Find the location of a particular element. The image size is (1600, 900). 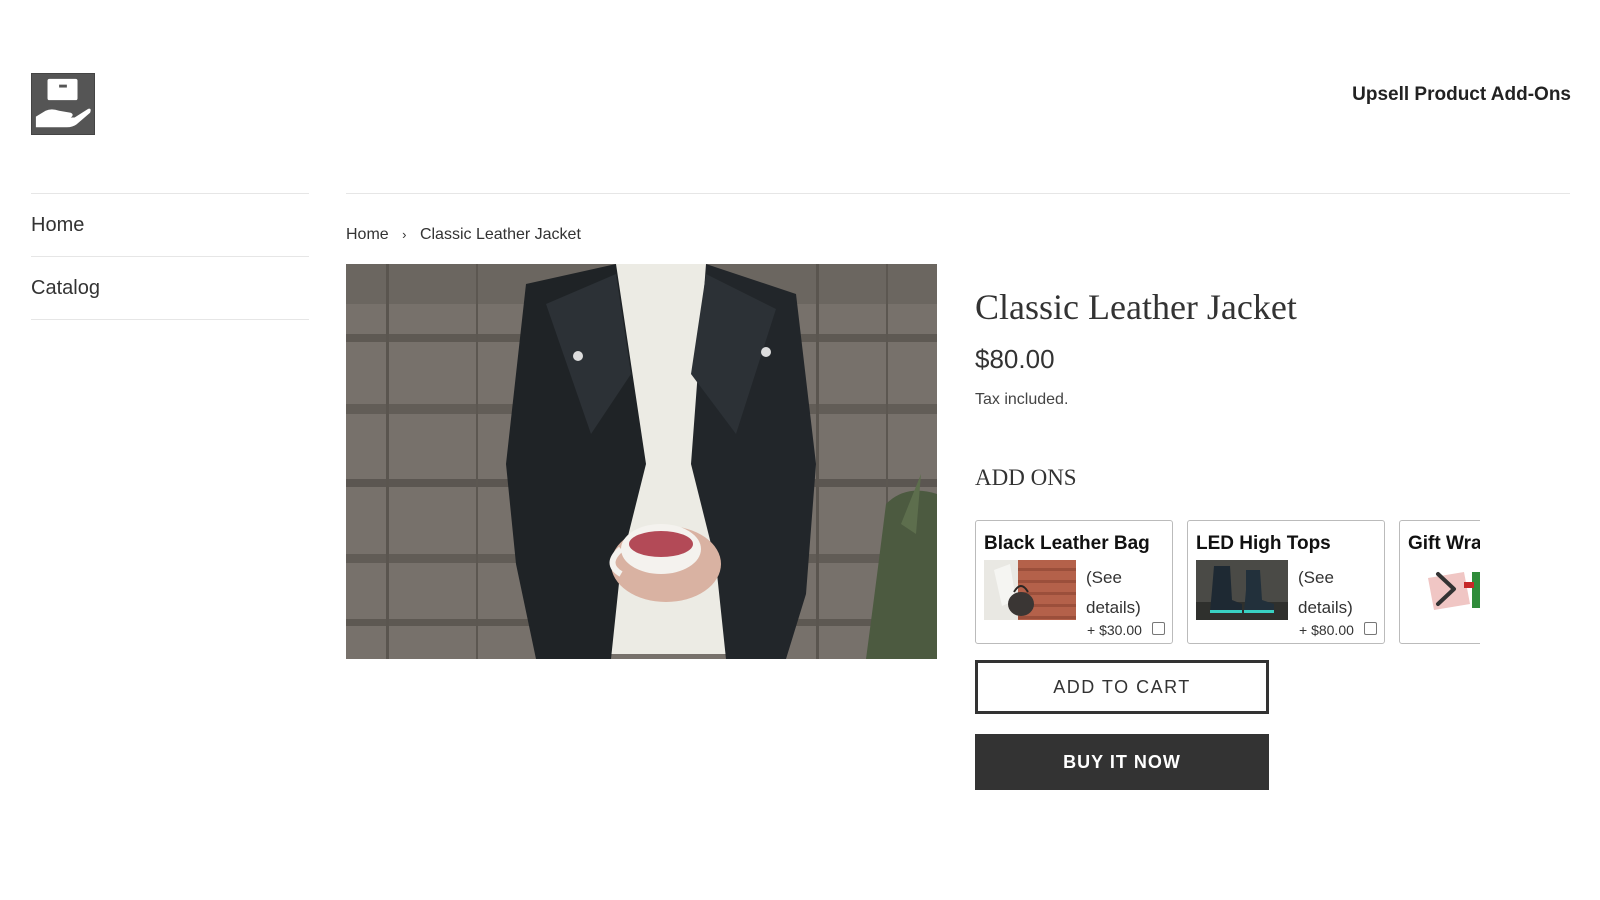

nav-item-catalog: Catalog is located at coordinates (170, 288).